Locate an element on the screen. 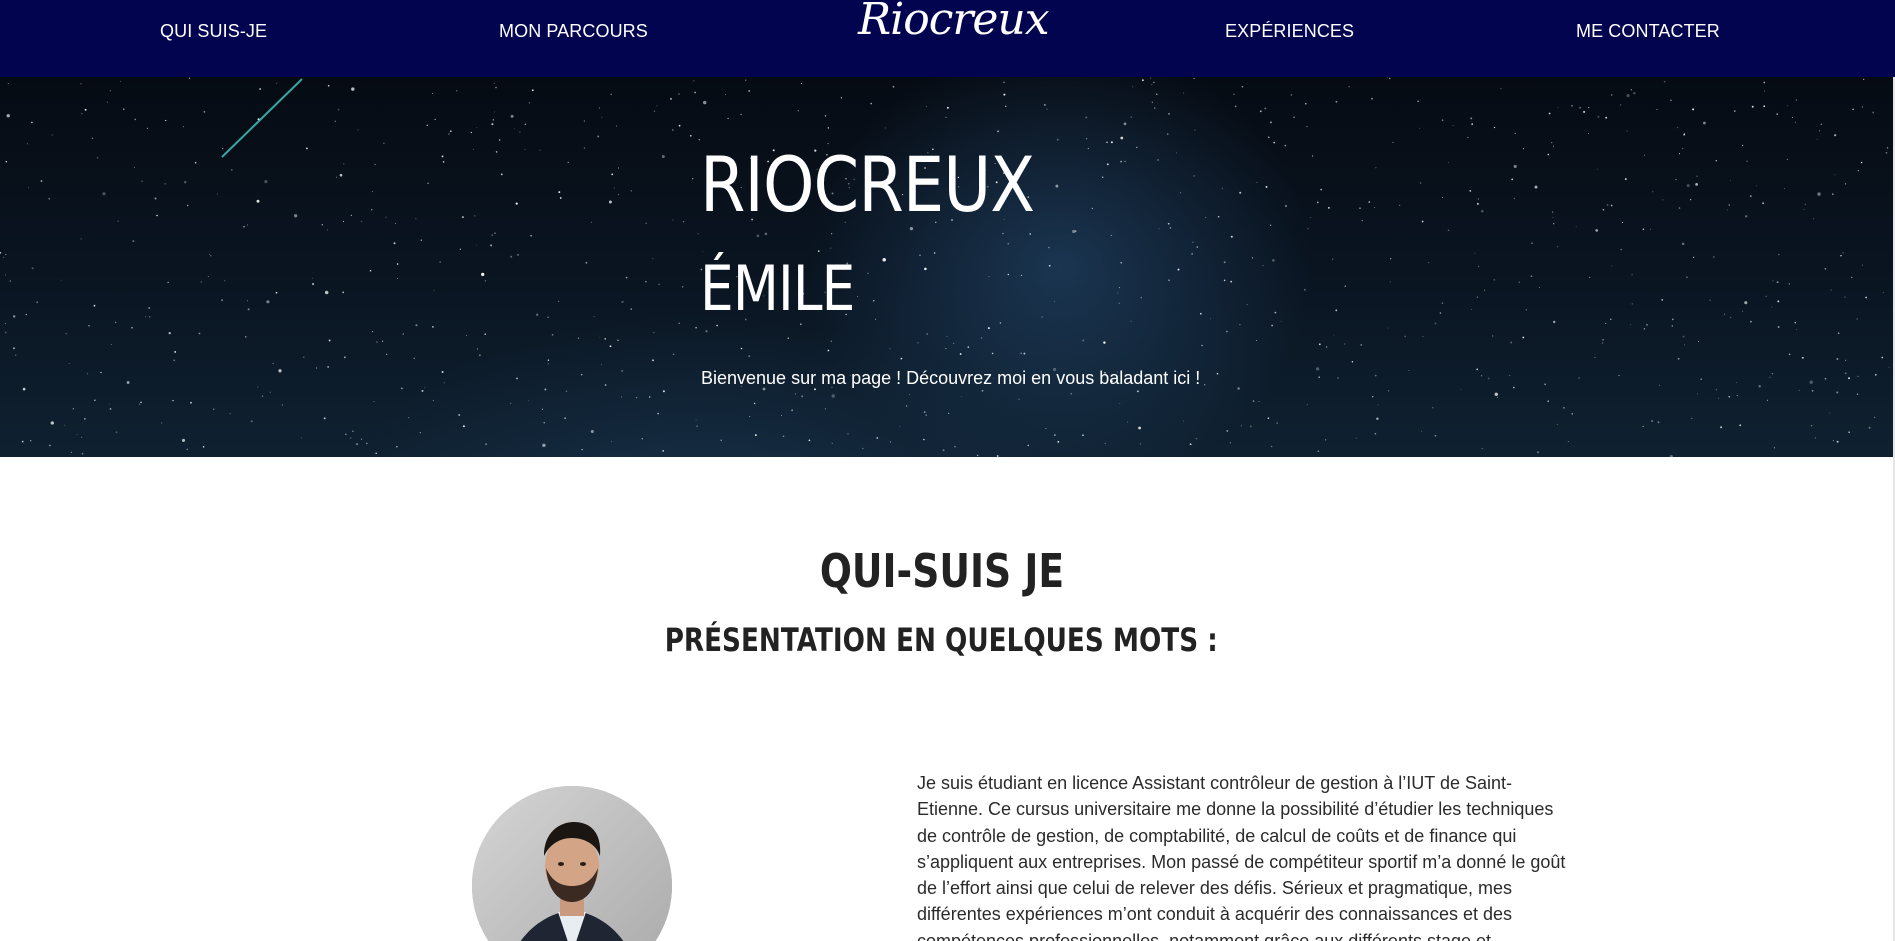  nav-link-experiences: EXPÉRIENCES is located at coordinates (1289, 31).